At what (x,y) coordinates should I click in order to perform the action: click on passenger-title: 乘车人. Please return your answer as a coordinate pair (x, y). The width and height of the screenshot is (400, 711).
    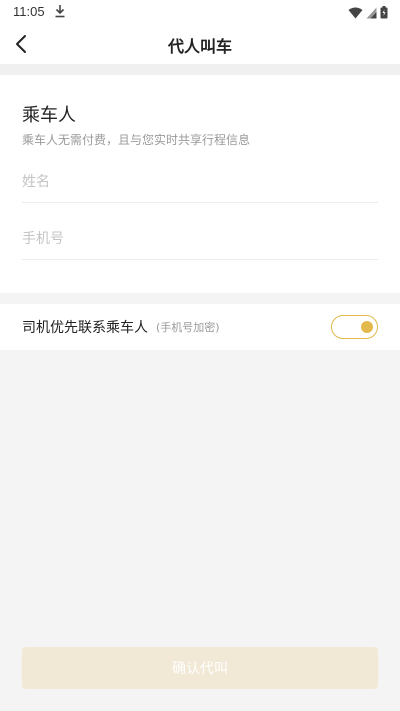
    Looking at the image, I should click on (49, 115).